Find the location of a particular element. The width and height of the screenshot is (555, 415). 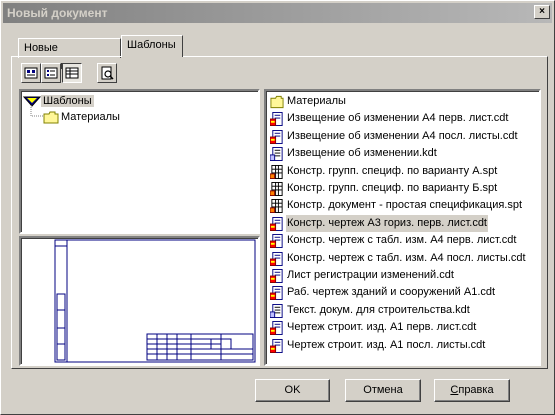

preview-icon is located at coordinates (107, 73).